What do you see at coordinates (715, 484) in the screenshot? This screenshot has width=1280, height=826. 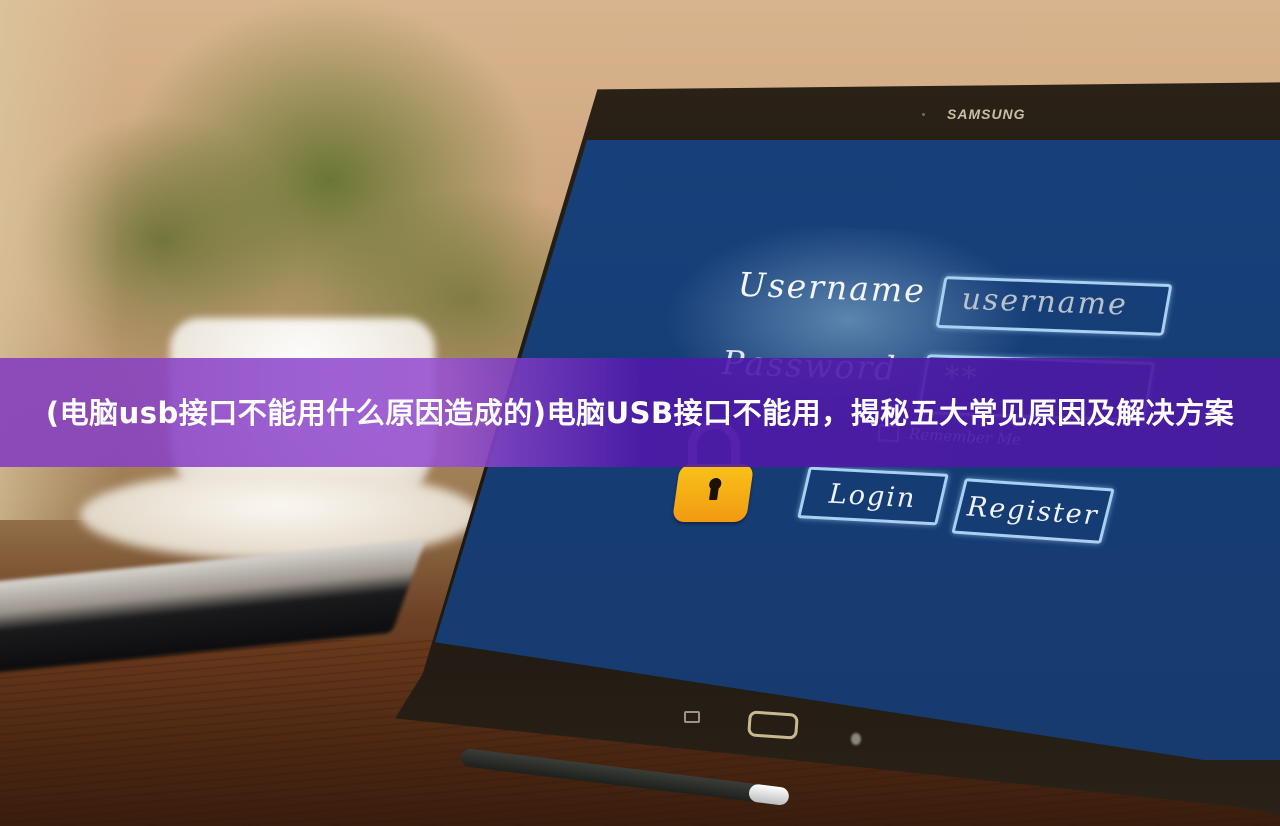 I see `keyhole-icon` at bounding box center [715, 484].